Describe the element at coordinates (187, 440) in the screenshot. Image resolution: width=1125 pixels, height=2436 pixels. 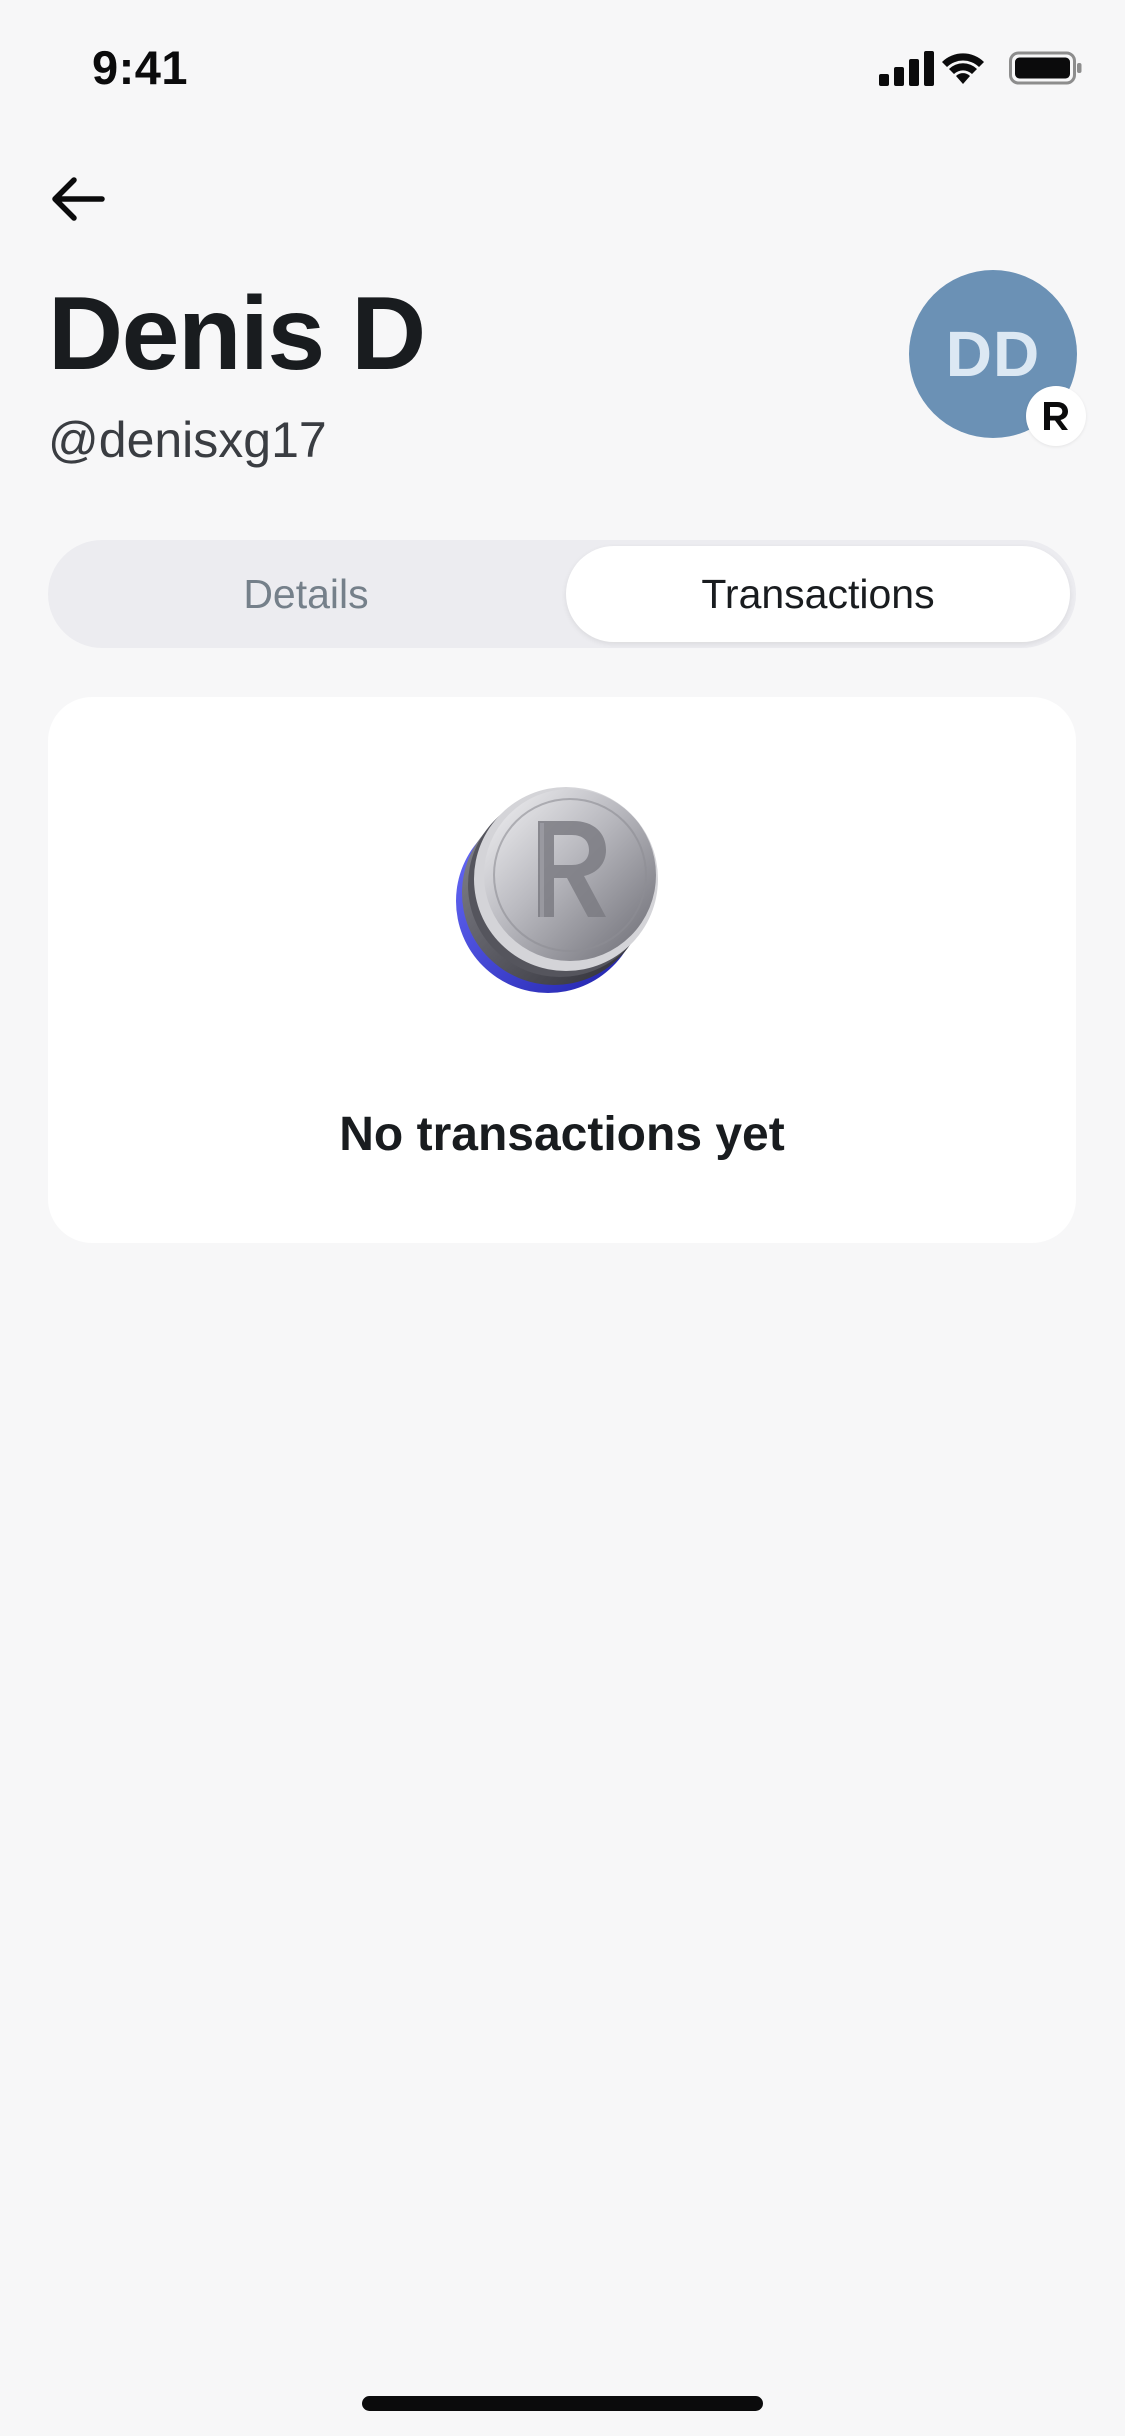
I see `profile-handle: @denisxg17` at that location.